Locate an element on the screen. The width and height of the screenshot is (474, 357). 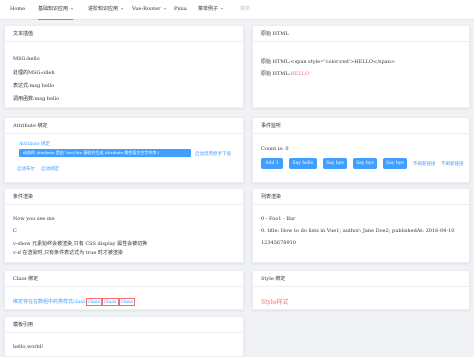
card-title: 条件渲染 is located at coordinates (124, 197).